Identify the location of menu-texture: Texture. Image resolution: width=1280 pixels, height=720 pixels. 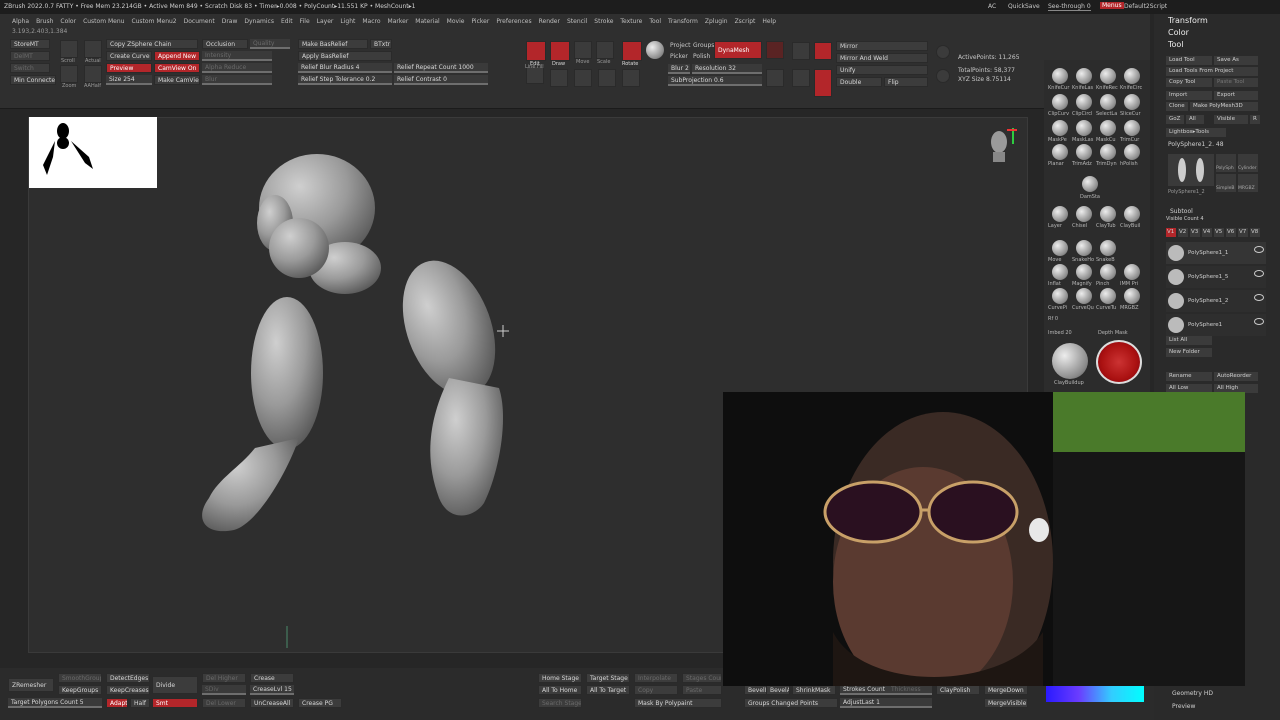
(631, 21).